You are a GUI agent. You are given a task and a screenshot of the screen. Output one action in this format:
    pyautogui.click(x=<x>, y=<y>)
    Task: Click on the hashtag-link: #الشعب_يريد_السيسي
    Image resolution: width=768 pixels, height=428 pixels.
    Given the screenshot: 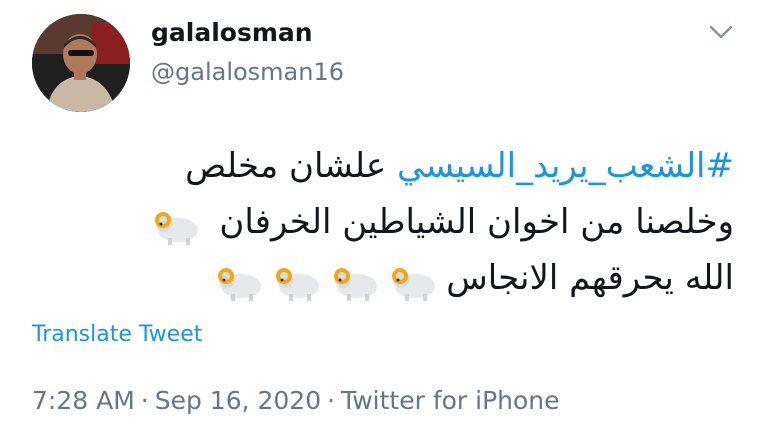 What is the action you would take?
    pyautogui.click(x=565, y=166)
    